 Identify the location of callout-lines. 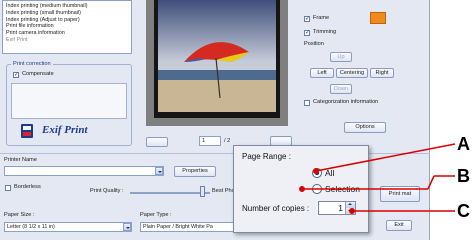
(377, 178).